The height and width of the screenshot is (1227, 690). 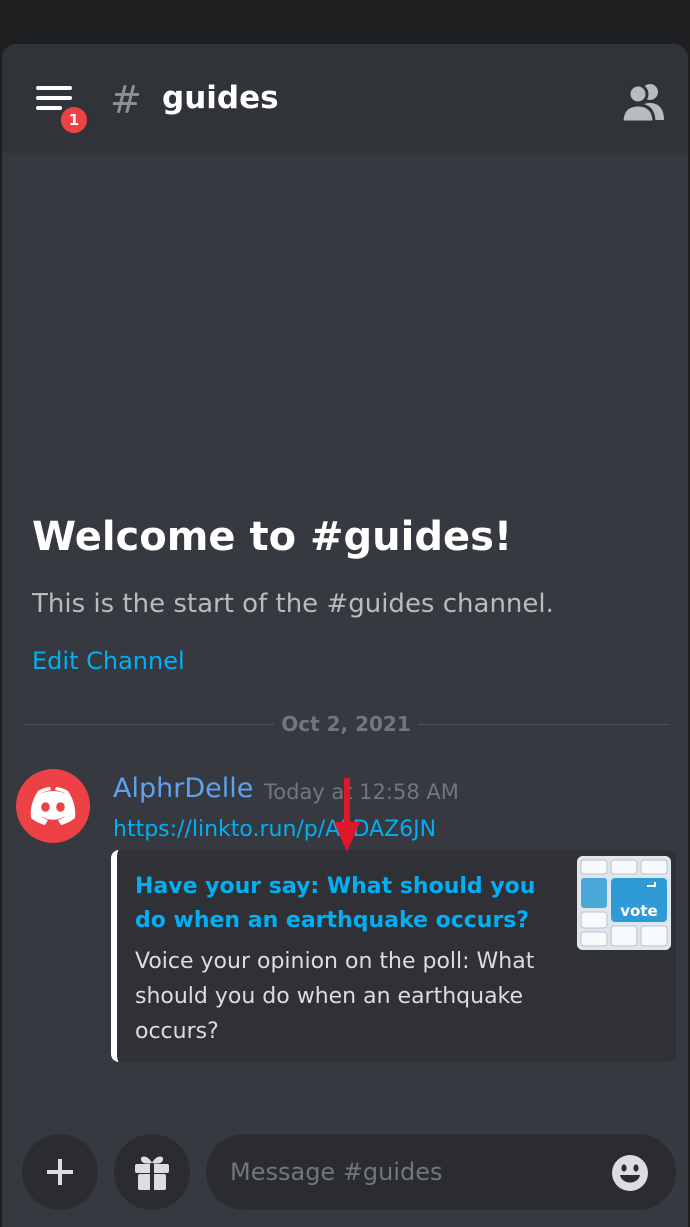 I want to click on embed-thumbnail: vote, so click(x=624, y=903).